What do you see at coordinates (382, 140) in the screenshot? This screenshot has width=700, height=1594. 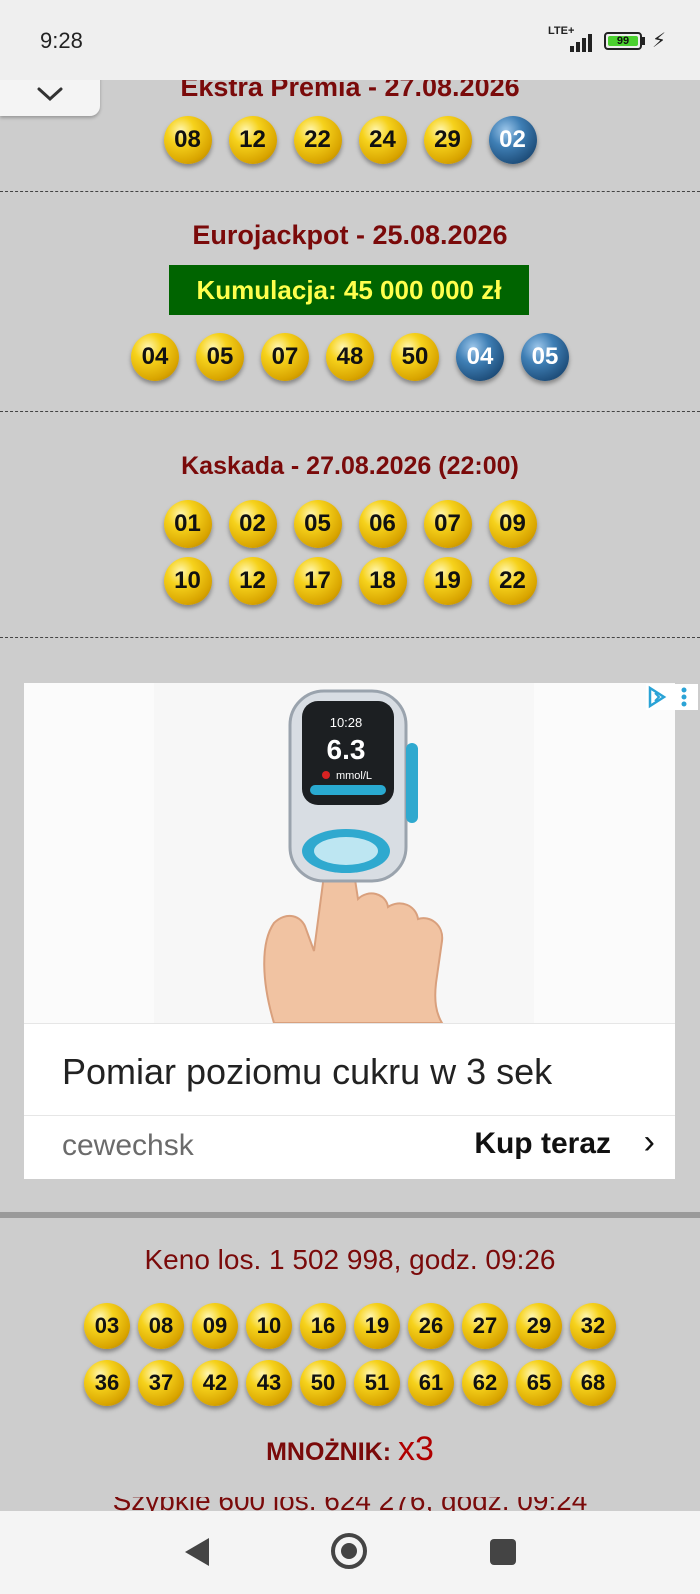 I see `number-ball: 24` at bounding box center [382, 140].